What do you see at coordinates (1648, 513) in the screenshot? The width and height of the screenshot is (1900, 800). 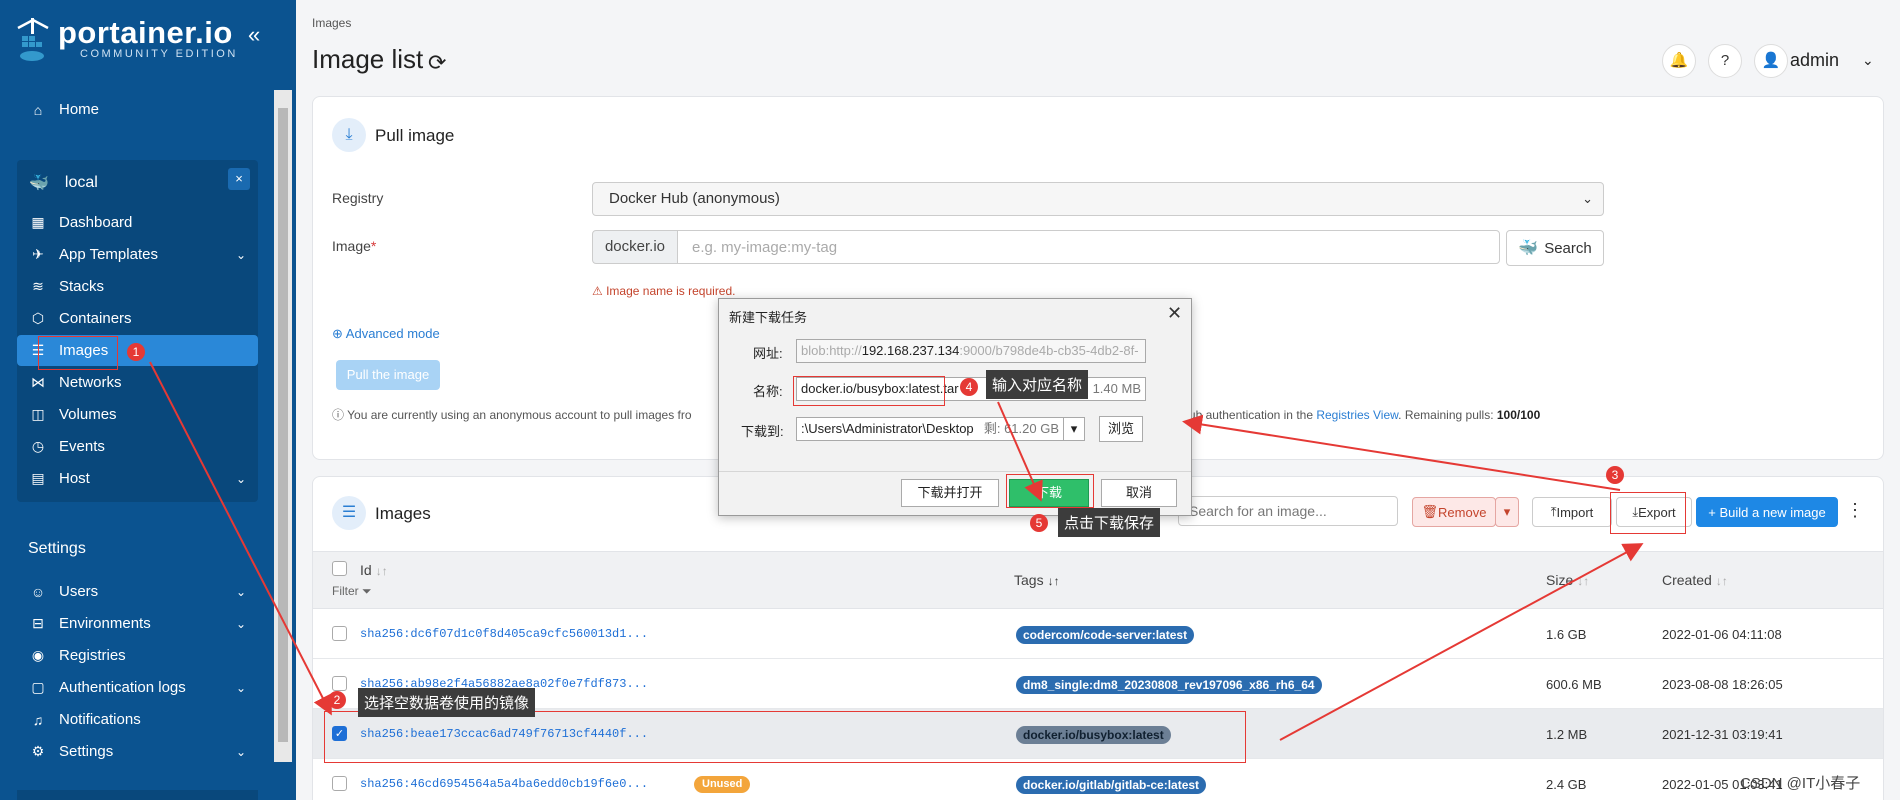 I see `highlight-export-button` at bounding box center [1648, 513].